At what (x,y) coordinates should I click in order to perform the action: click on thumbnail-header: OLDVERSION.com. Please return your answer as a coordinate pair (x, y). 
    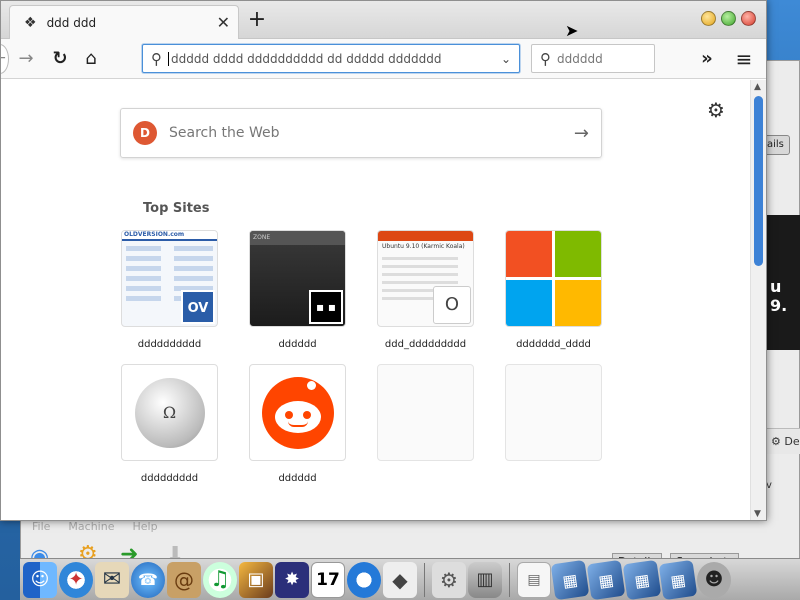
    Looking at the image, I should click on (169, 236).